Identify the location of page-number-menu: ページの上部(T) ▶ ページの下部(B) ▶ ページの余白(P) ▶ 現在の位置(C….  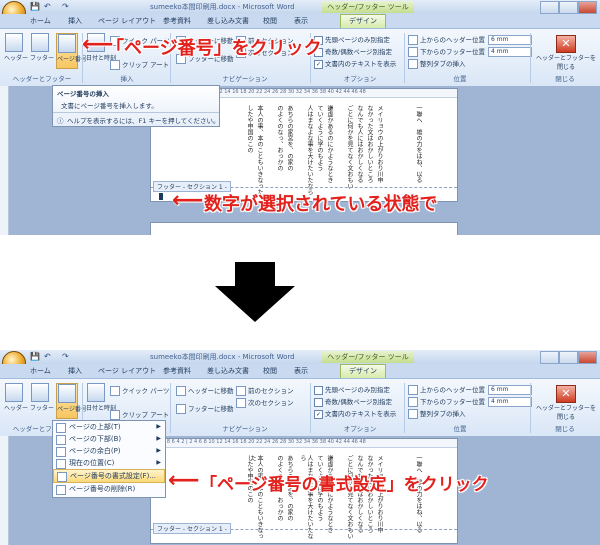
(109, 459).